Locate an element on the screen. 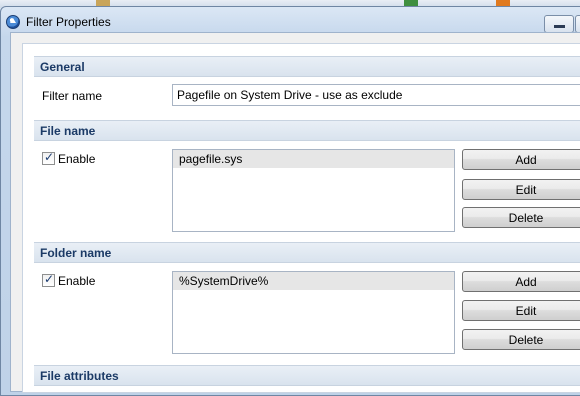 Image resolution: width=580 pixels, height=396 pixels. file-name-enable-checkbox is located at coordinates (48, 157).